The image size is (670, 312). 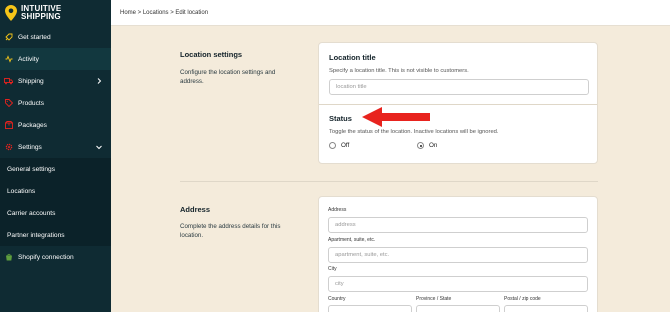 I want to click on radio-circle-checked, so click(x=420, y=145).